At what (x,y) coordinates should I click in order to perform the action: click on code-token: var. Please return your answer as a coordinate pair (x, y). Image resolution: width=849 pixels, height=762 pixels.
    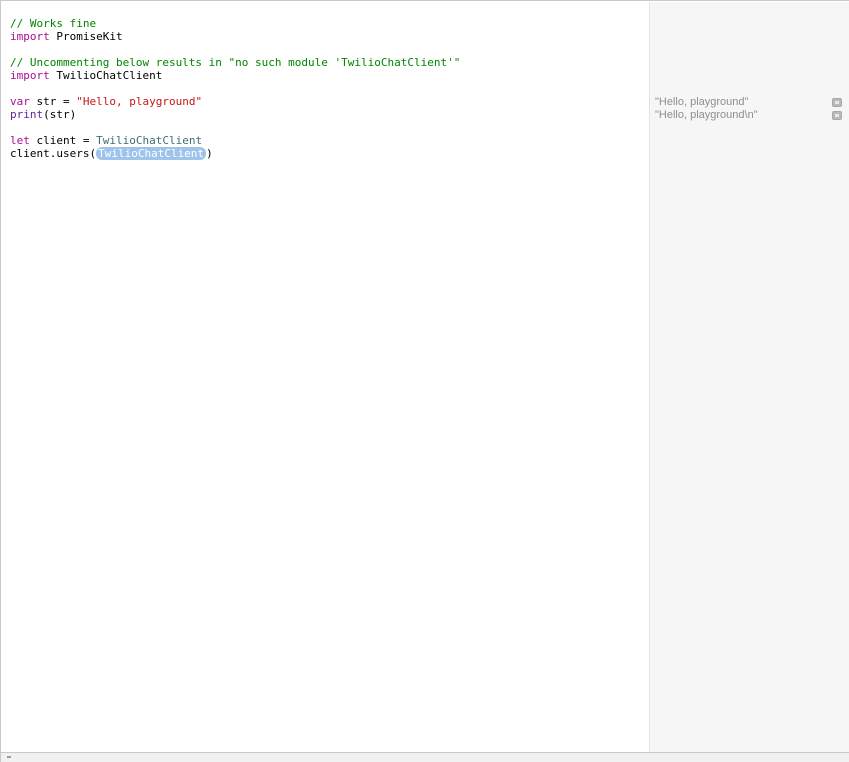
    Looking at the image, I should click on (20, 101).